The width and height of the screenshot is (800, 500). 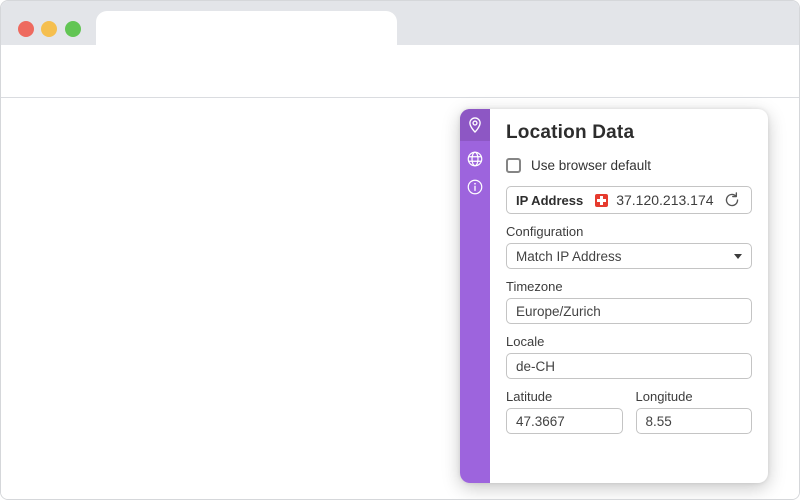 I want to click on locale-input, so click(x=629, y=366).